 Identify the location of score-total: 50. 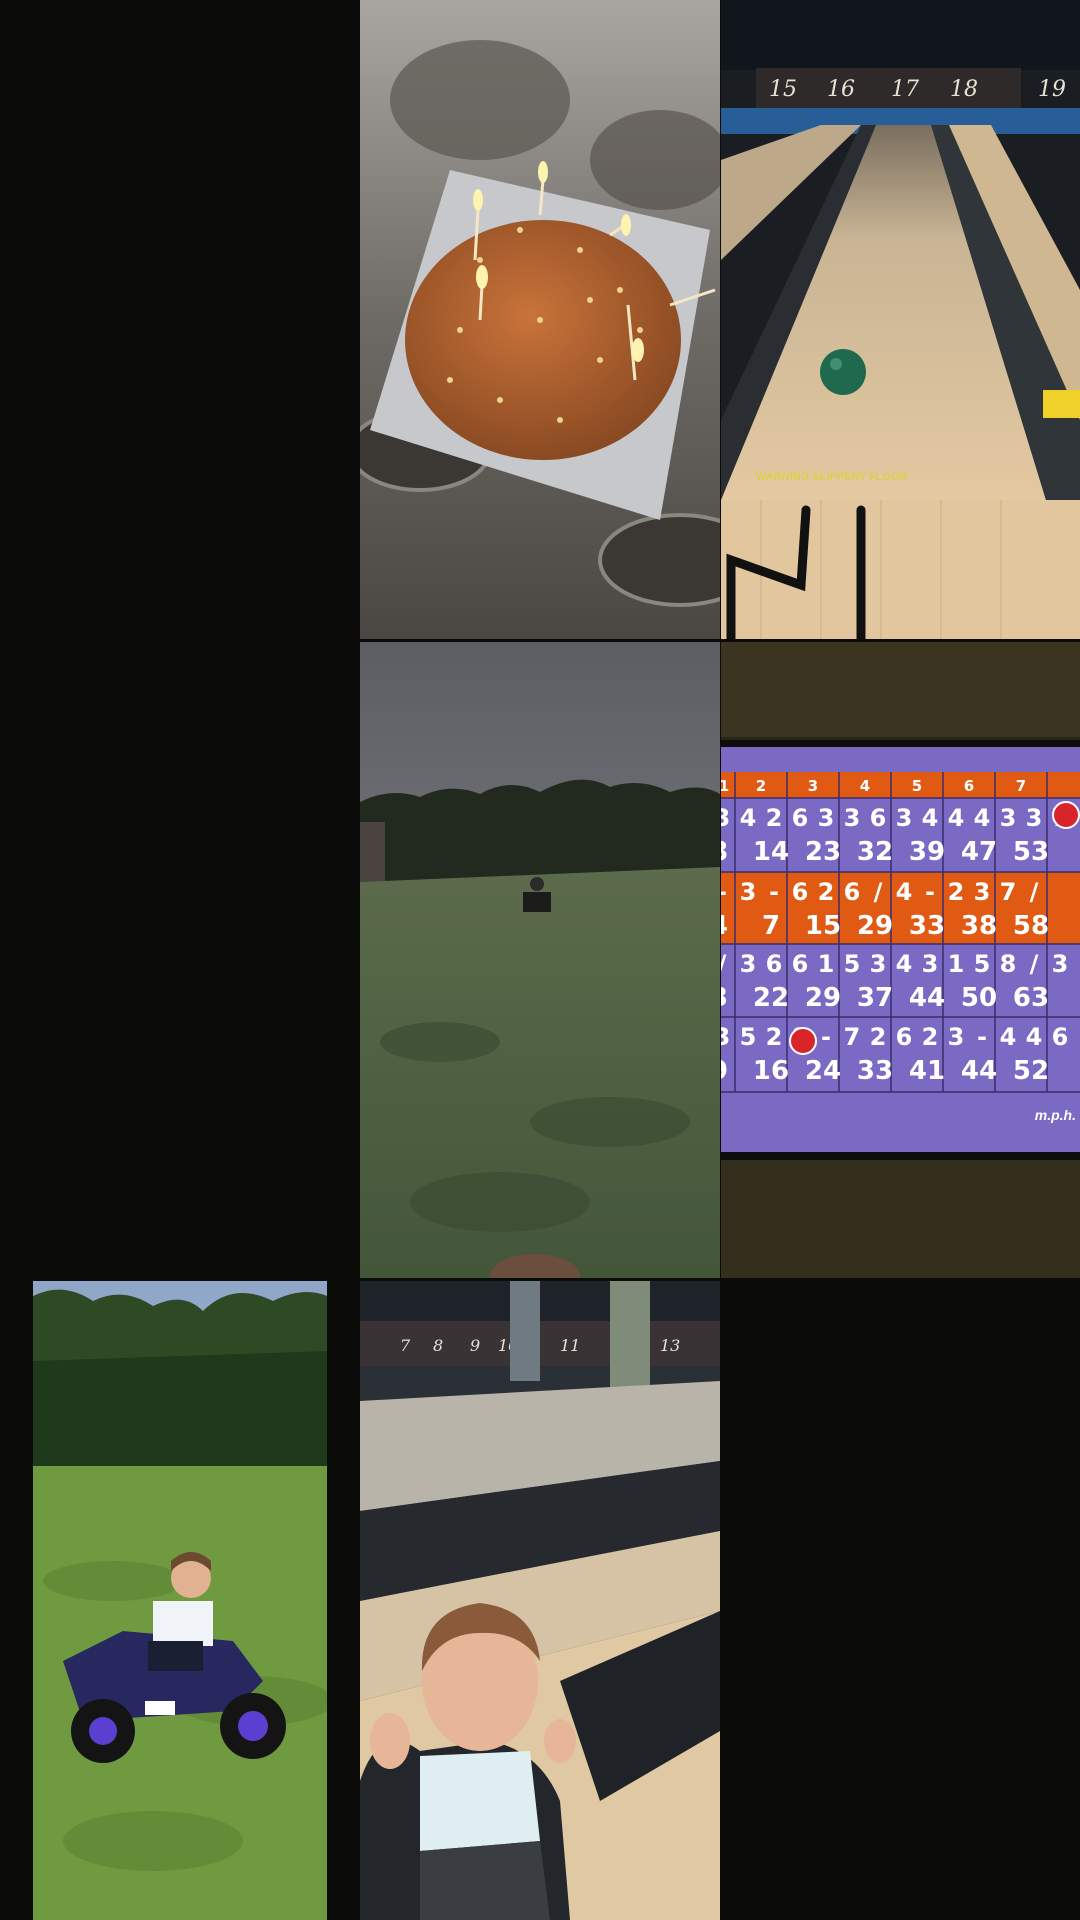
(979, 998).